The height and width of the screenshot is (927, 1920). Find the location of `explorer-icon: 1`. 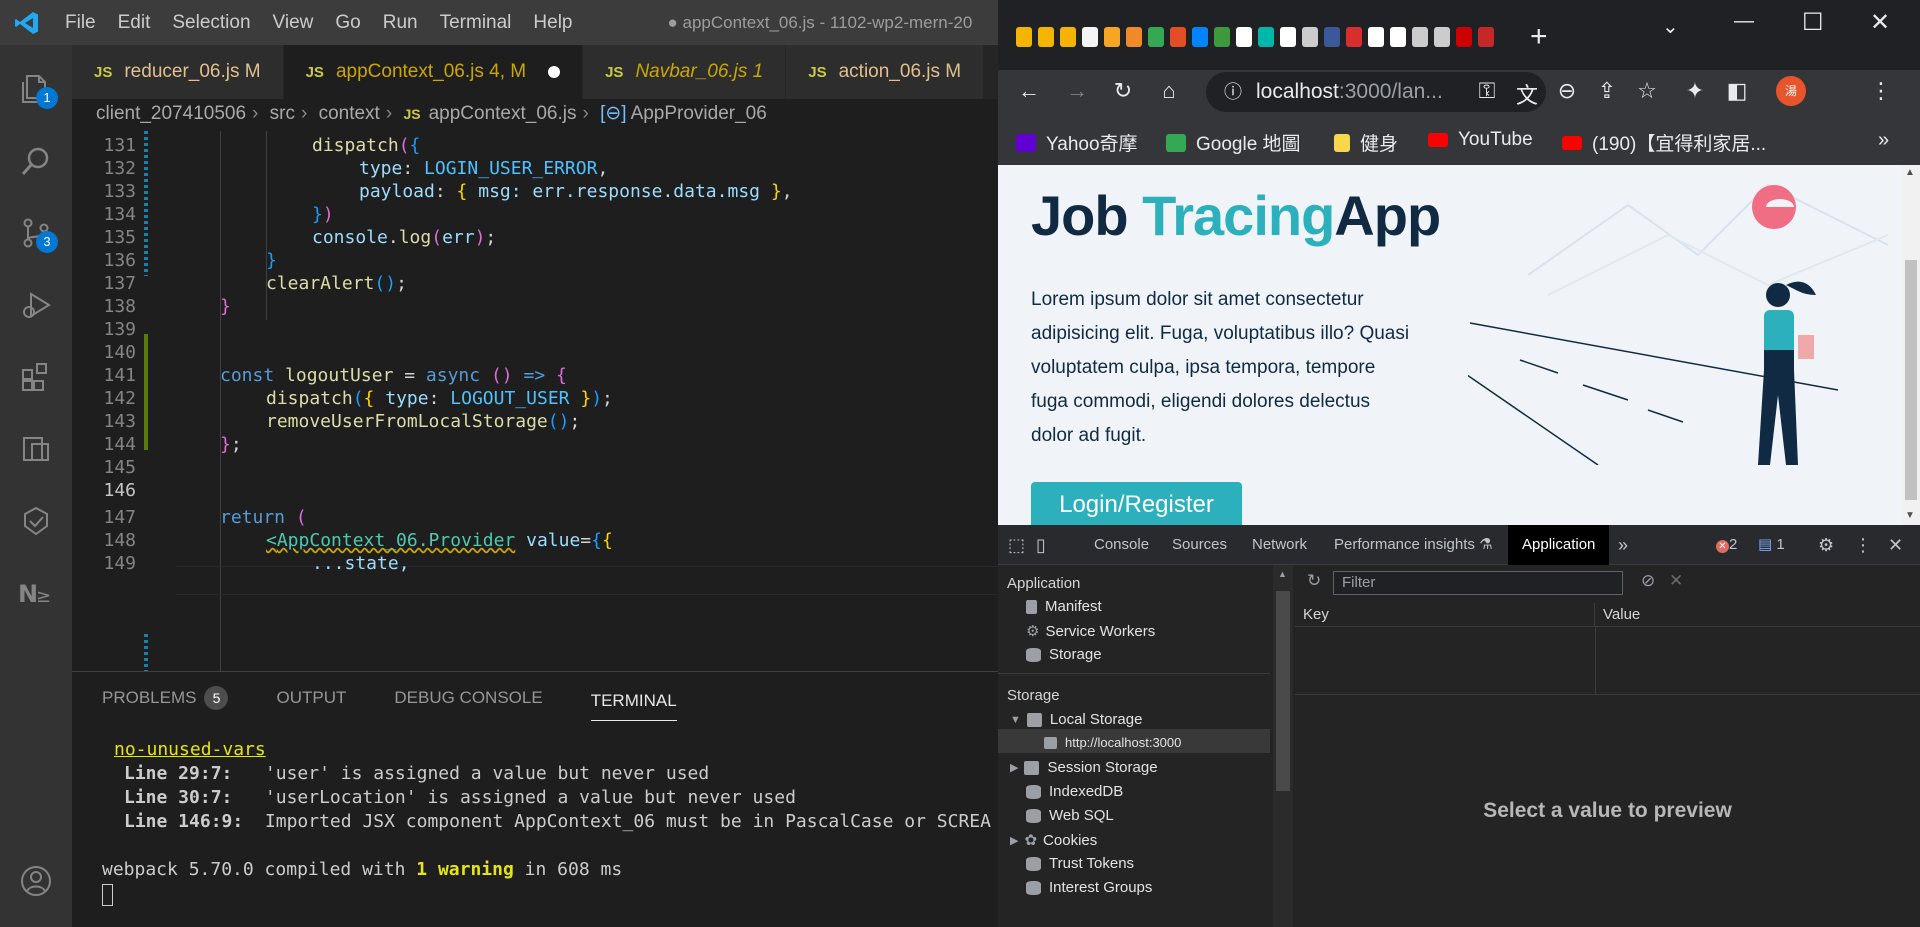

explorer-icon: 1 is located at coordinates (36, 89).